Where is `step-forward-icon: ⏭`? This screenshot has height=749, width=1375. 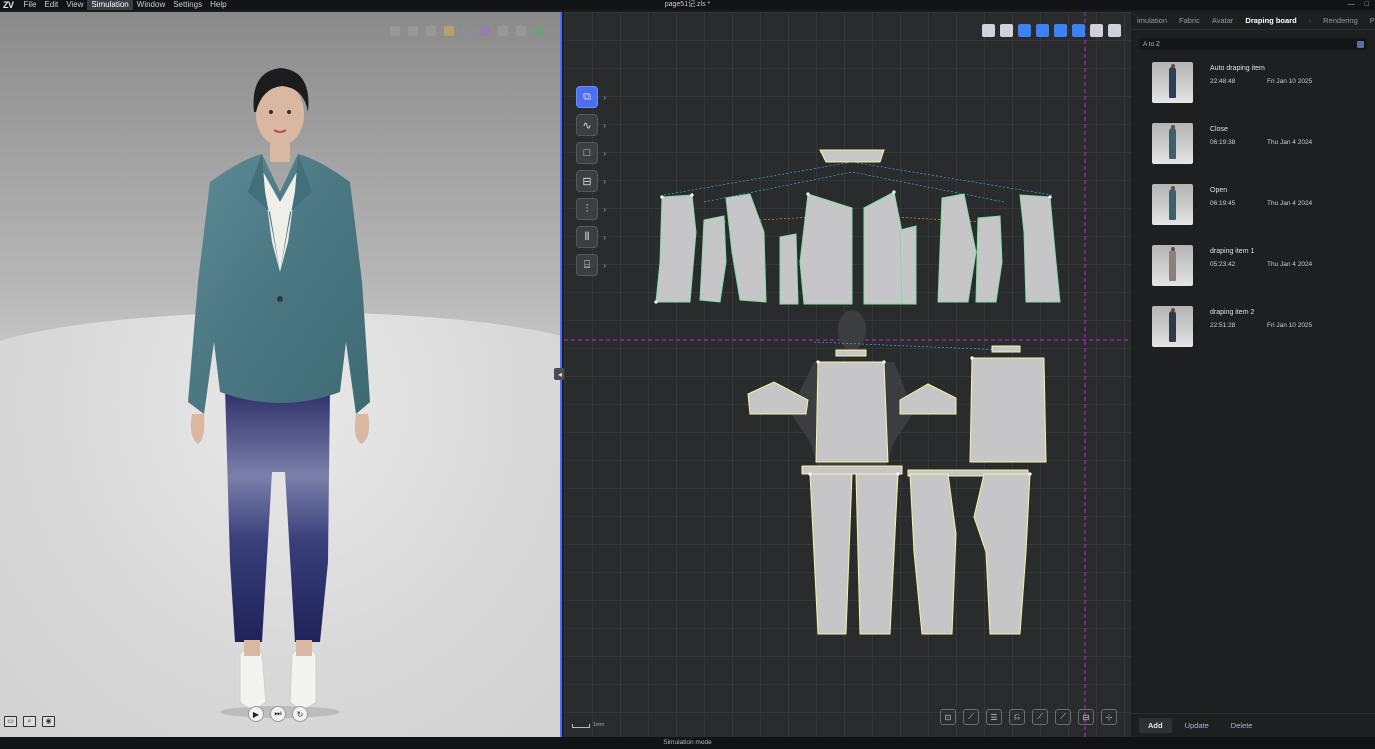
step-forward-icon: ⏭ is located at coordinates (278, 714).